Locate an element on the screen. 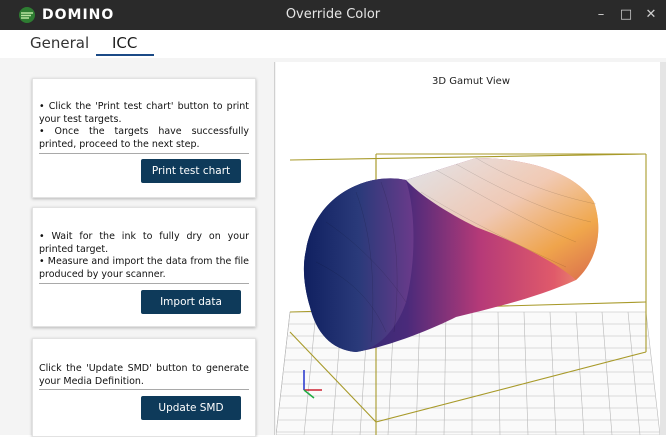 This screenshot has width=666, height=437. window-title: Override Color is located at coordinates (333, 14).